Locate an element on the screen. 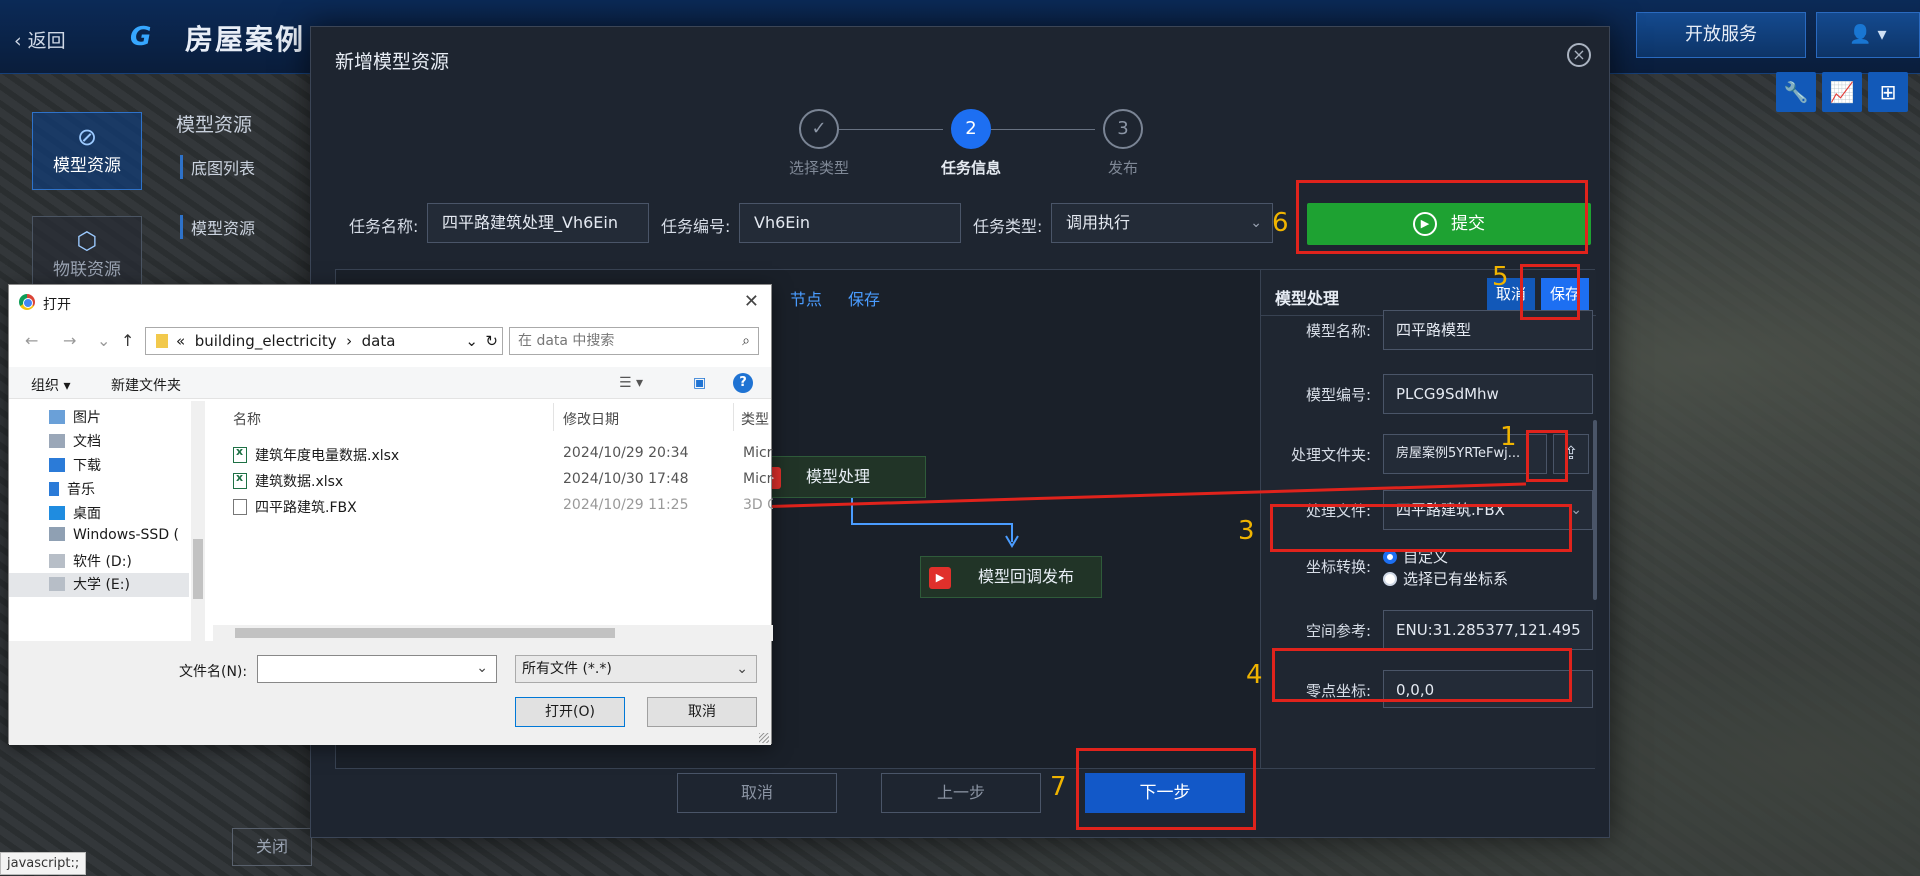 Image resolution: width=1920 pixels, height=876 pixels. back-arrow-icon: ← is located at coordinates (31, 340).